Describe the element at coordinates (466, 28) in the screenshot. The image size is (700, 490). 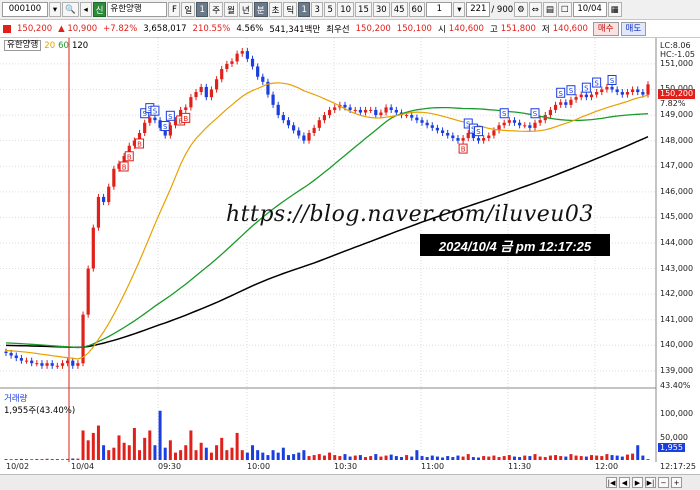
I see `open-price: 140,600` at that location.